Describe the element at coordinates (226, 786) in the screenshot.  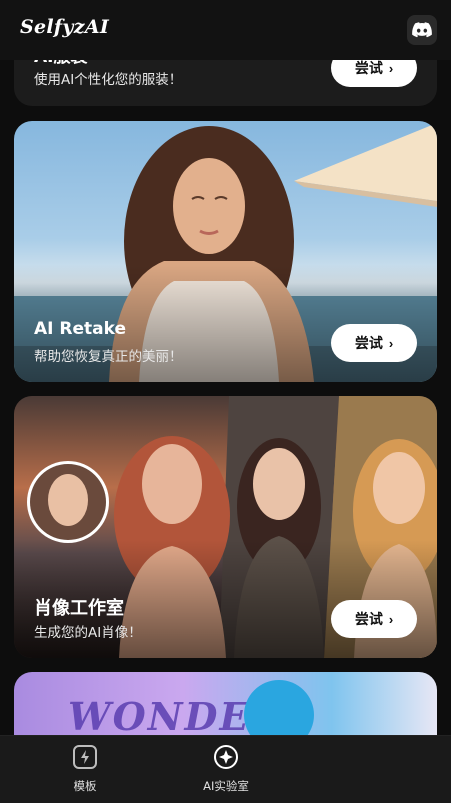
I see `tab-label: AI实验室` at that location.